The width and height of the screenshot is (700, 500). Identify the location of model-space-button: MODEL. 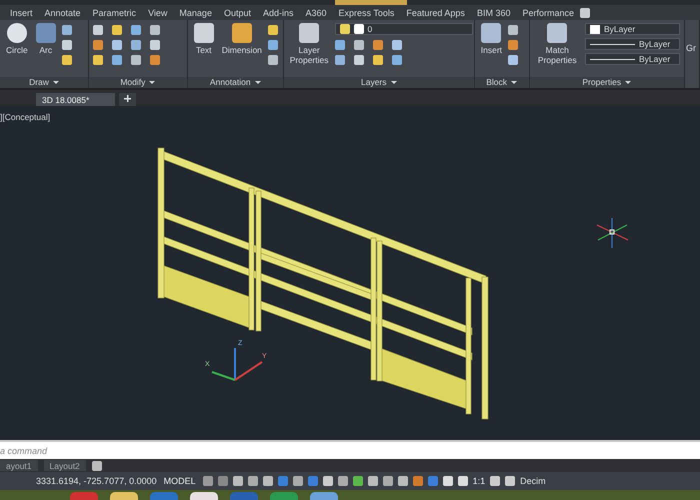
(180, 481).